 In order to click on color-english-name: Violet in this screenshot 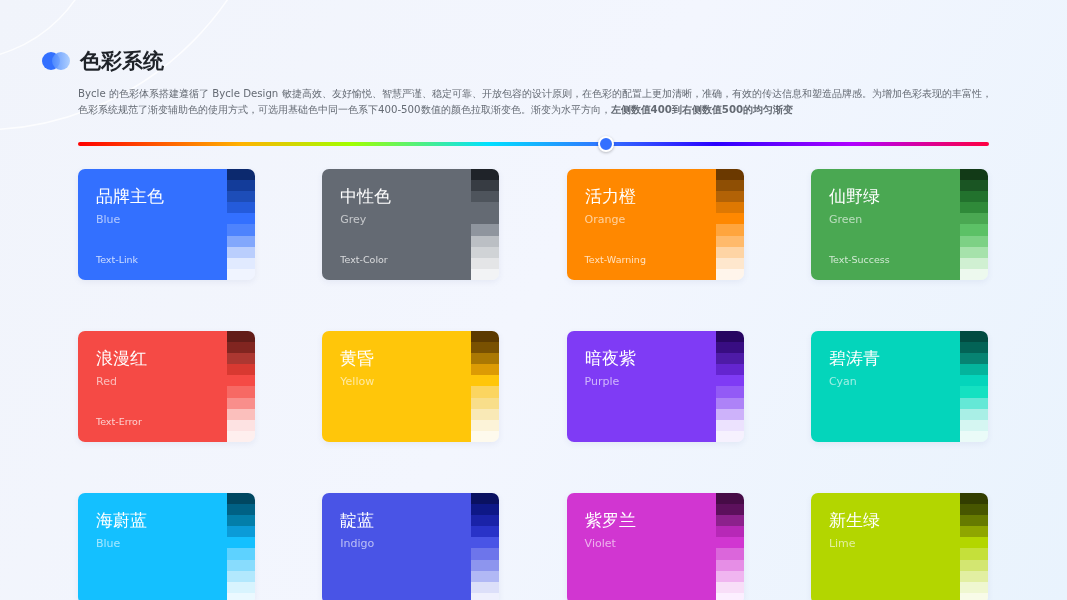, I will do `click(600, 544)`.